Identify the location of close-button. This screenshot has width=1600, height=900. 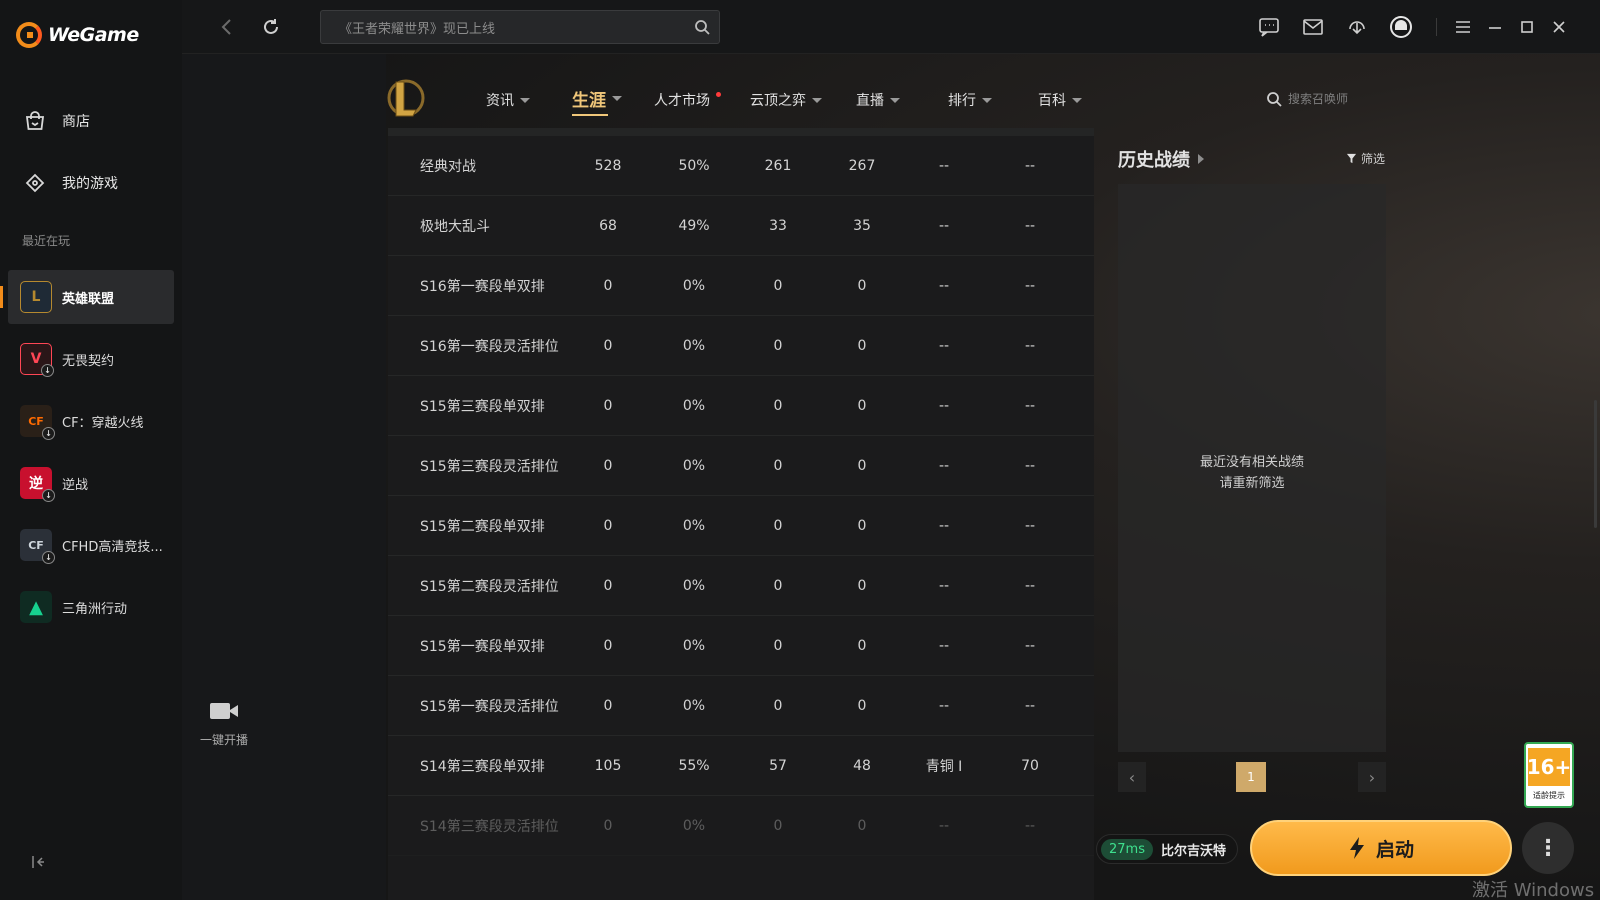
(1559, 27).